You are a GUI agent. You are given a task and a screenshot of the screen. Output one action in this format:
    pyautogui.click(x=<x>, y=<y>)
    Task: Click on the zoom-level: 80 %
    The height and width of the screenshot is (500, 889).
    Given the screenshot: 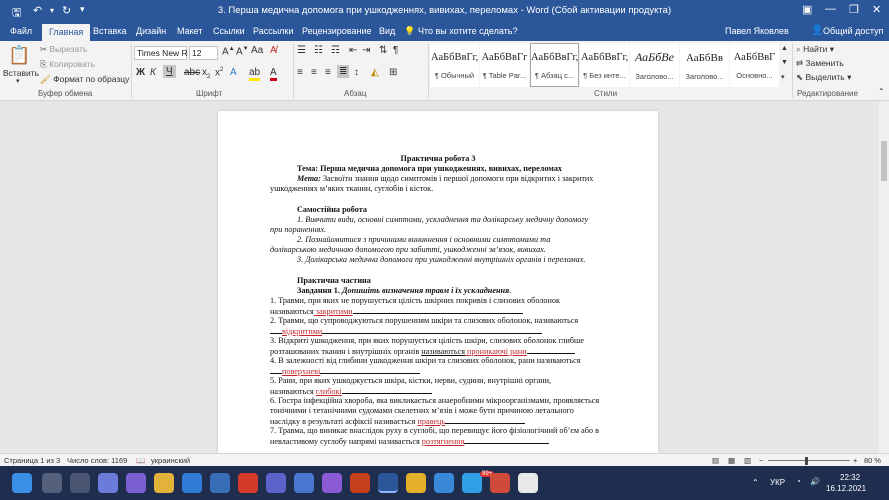 What is the action you would take?
    pyautogui.click(x=872, y=460)
    